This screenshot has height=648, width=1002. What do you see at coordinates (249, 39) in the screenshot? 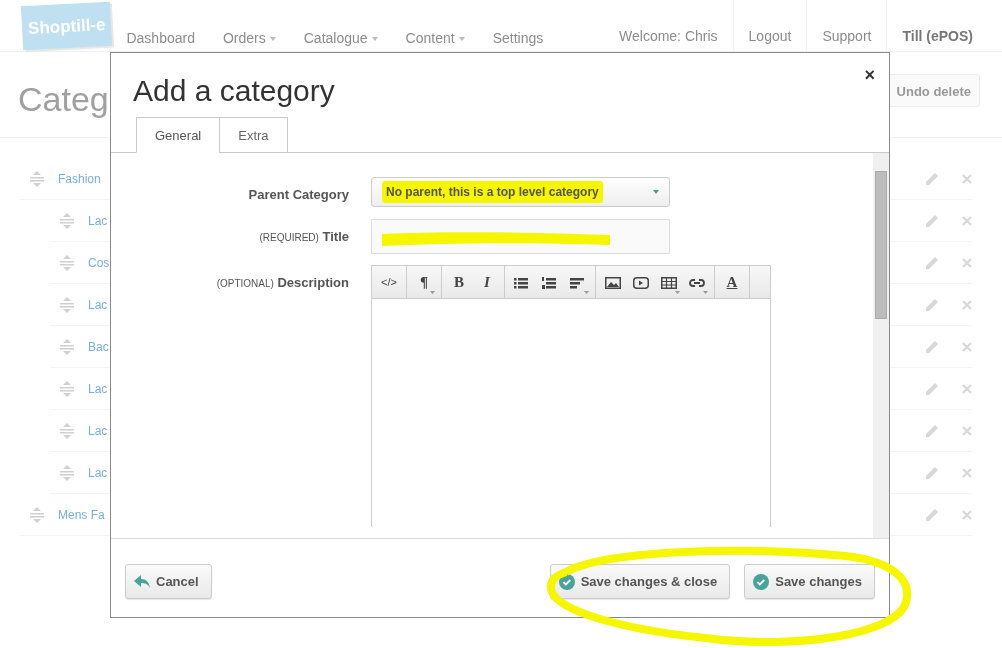
I see `nav-link: Orders` at bounding box center [249, 39].